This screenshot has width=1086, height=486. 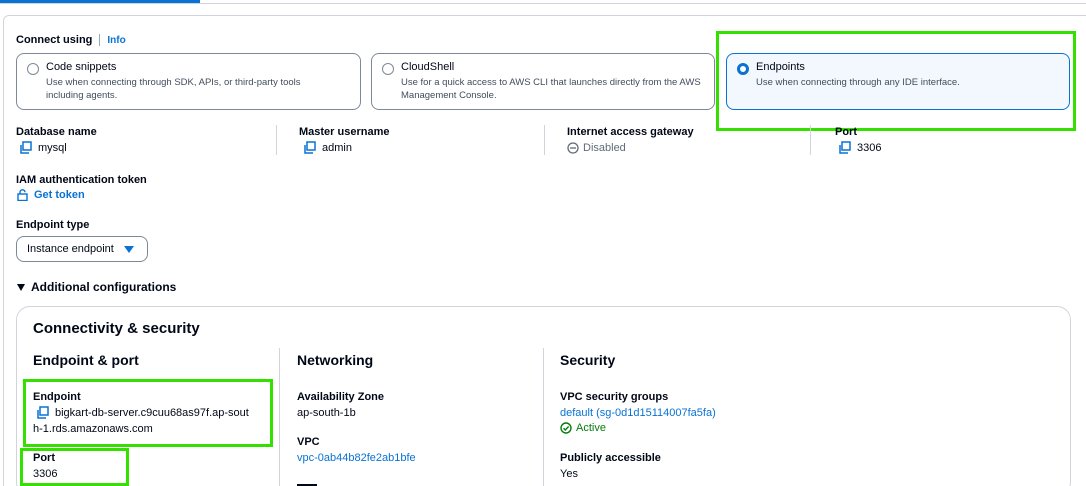 What do you see at coordinates (100, 40) in the screenshot?
I see `header-separator` at bounding box center [100, 40].